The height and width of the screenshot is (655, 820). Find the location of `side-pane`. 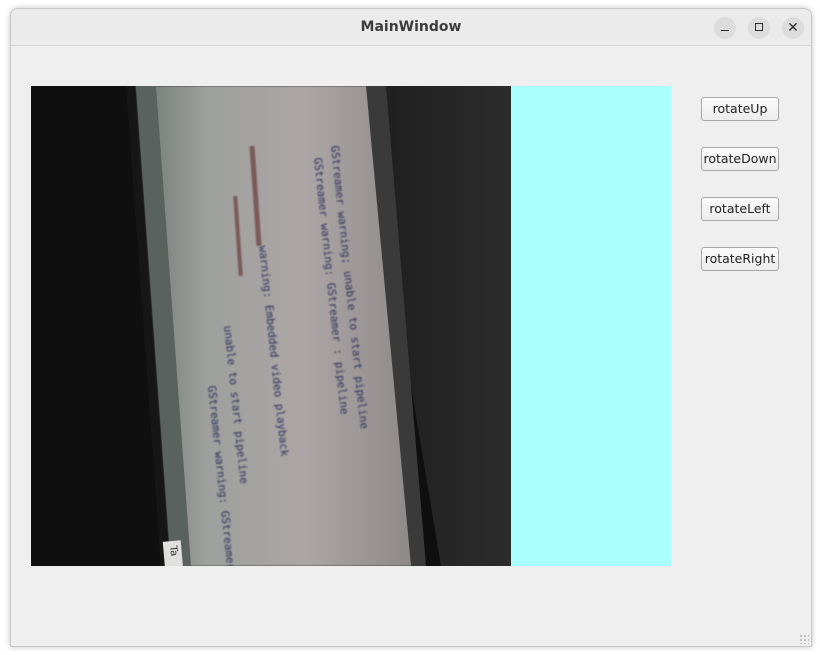

side-pane is located at coordinates (591, 326).